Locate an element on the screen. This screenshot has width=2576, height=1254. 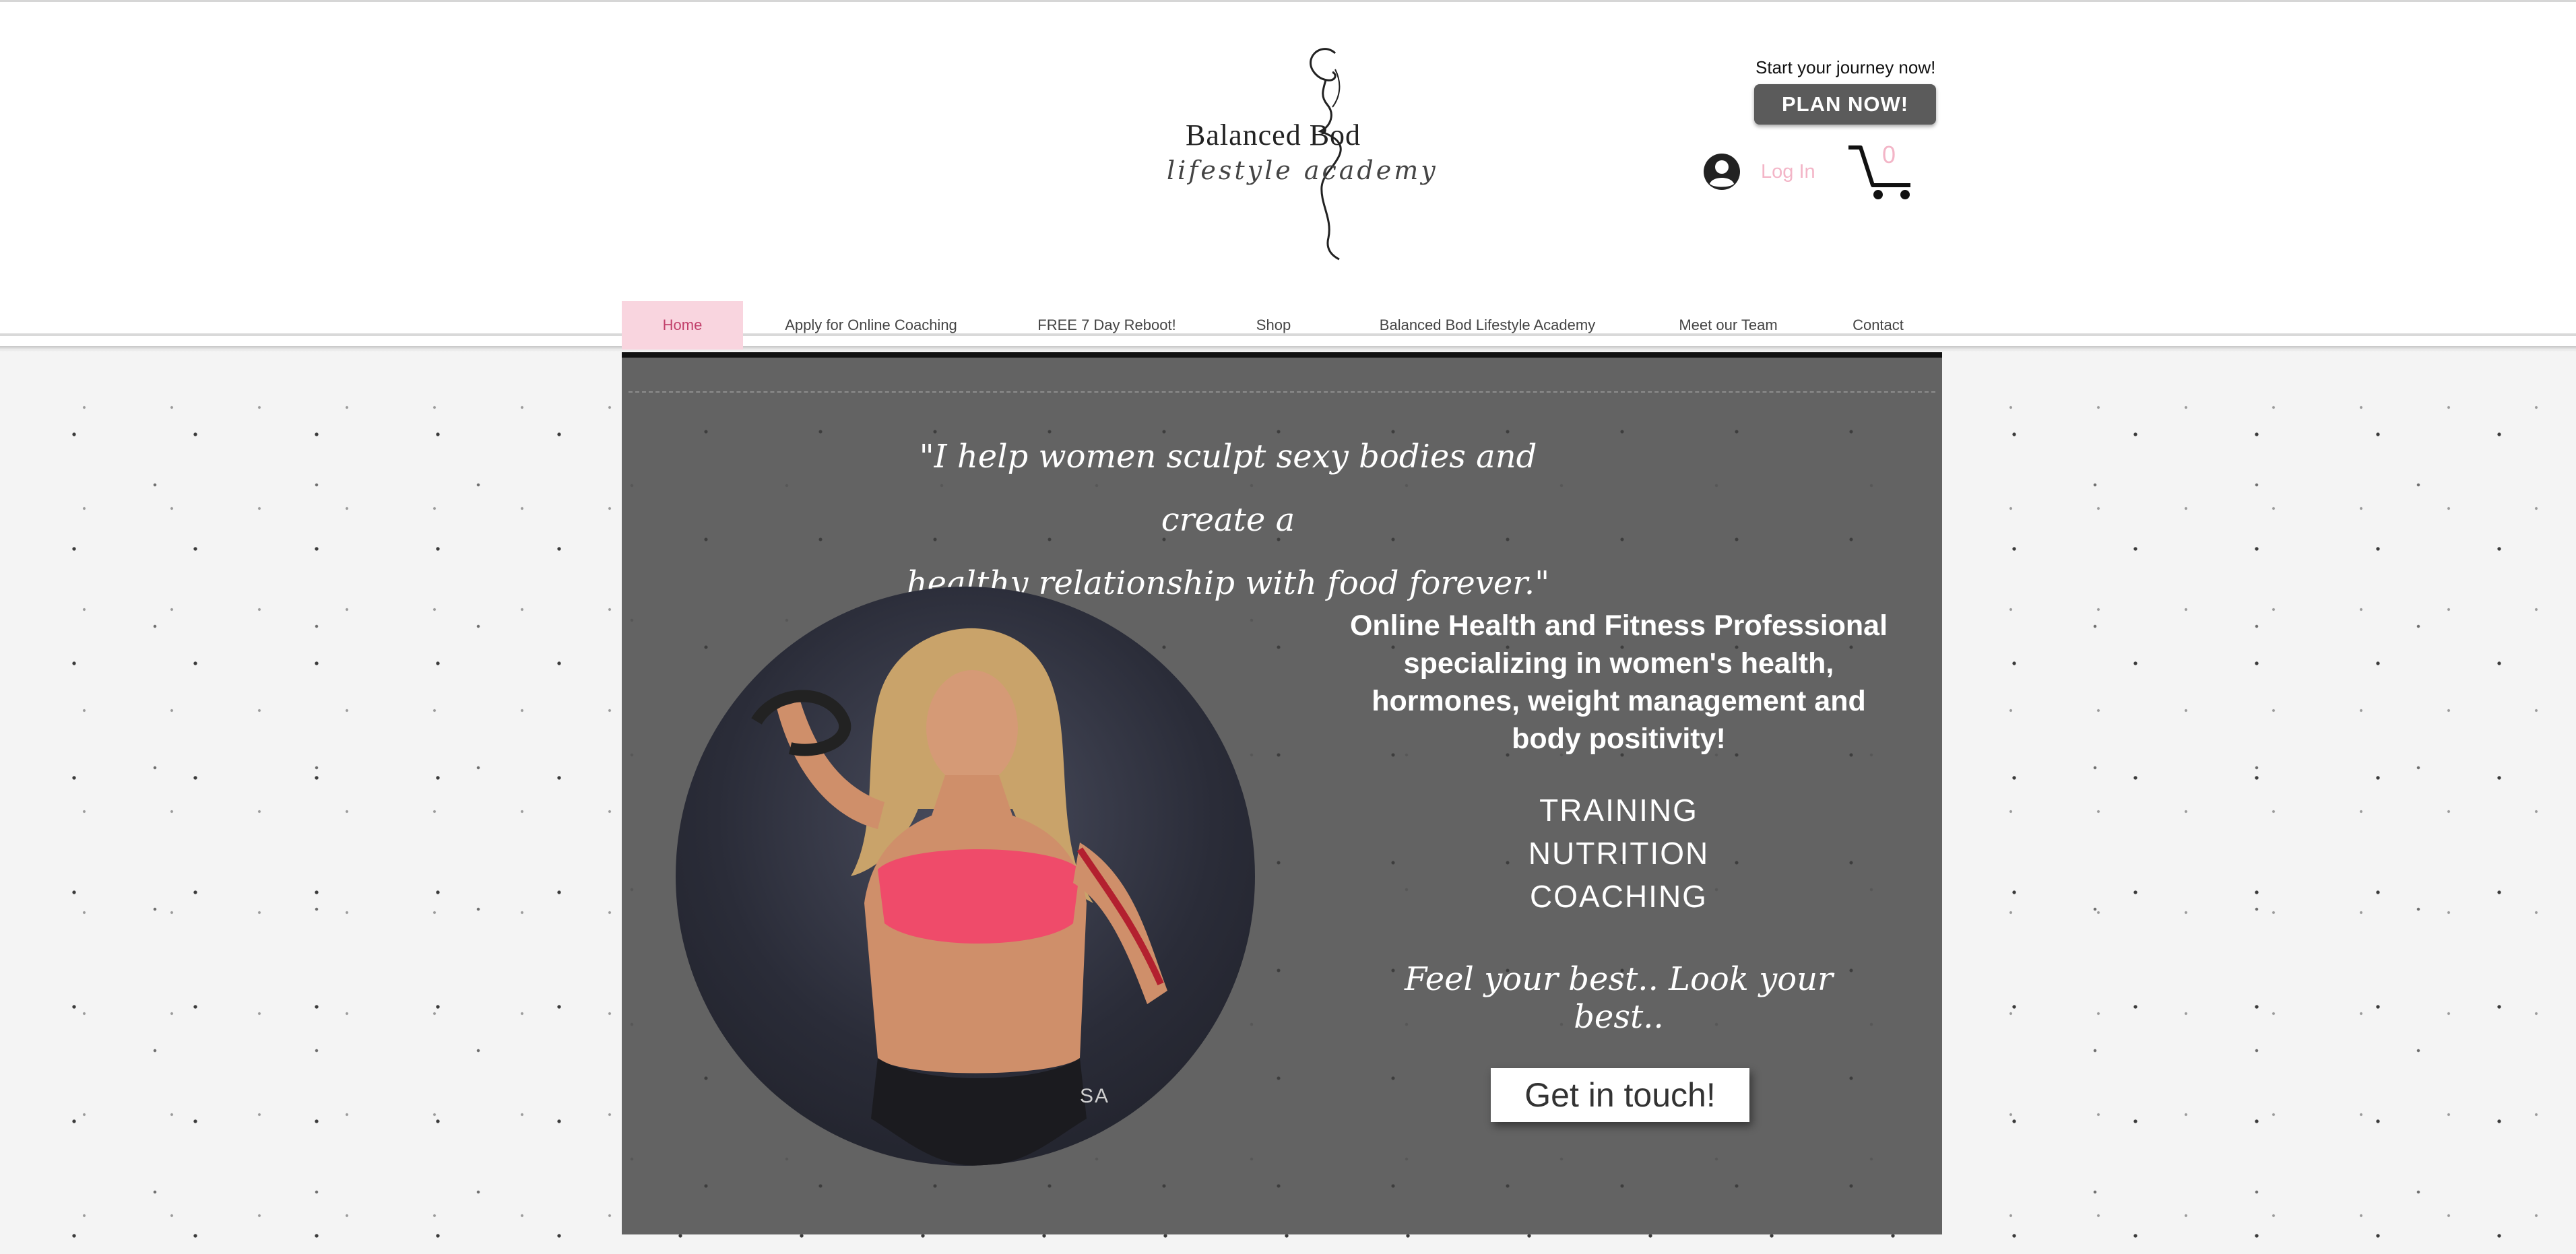
nav-item-shop: Shop is located at coordinates (1273, 325).